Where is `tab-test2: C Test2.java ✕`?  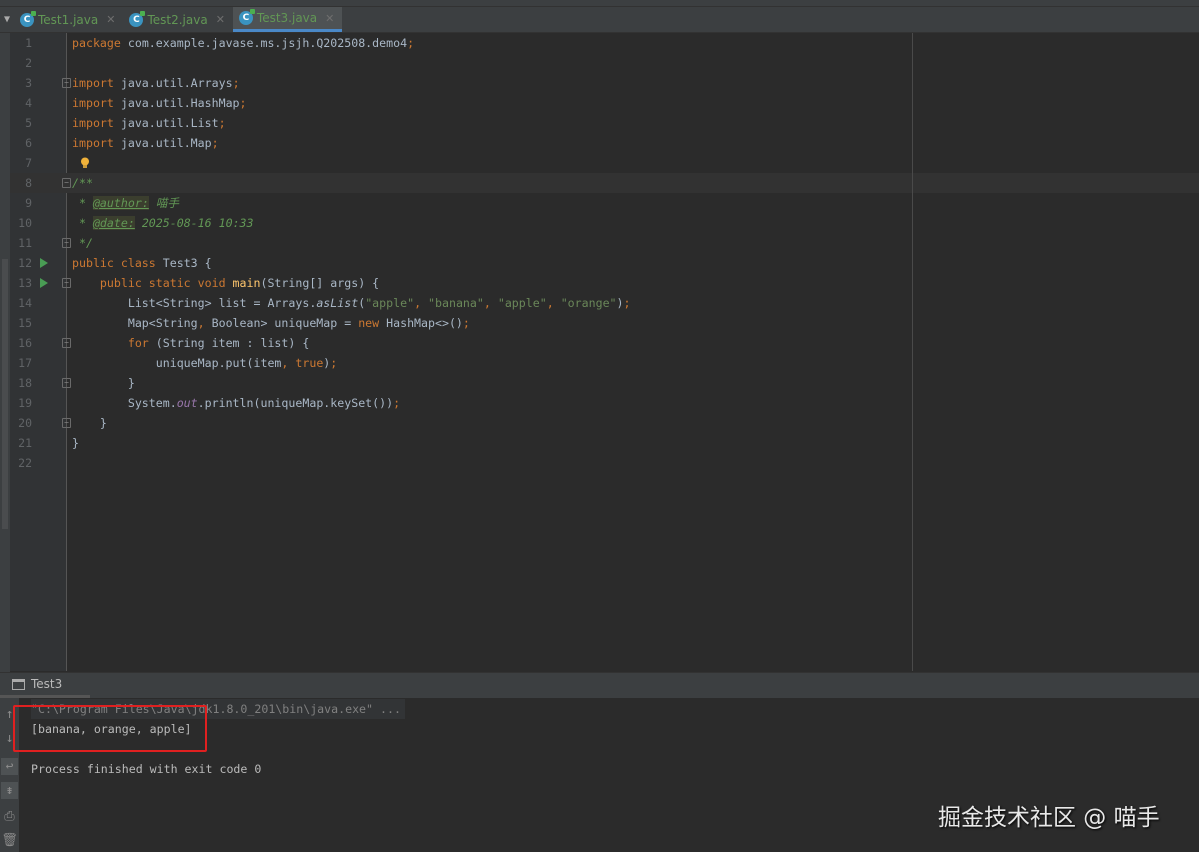 tab-test2: C Test2.java ✕ is located at coordinates (177, 19).